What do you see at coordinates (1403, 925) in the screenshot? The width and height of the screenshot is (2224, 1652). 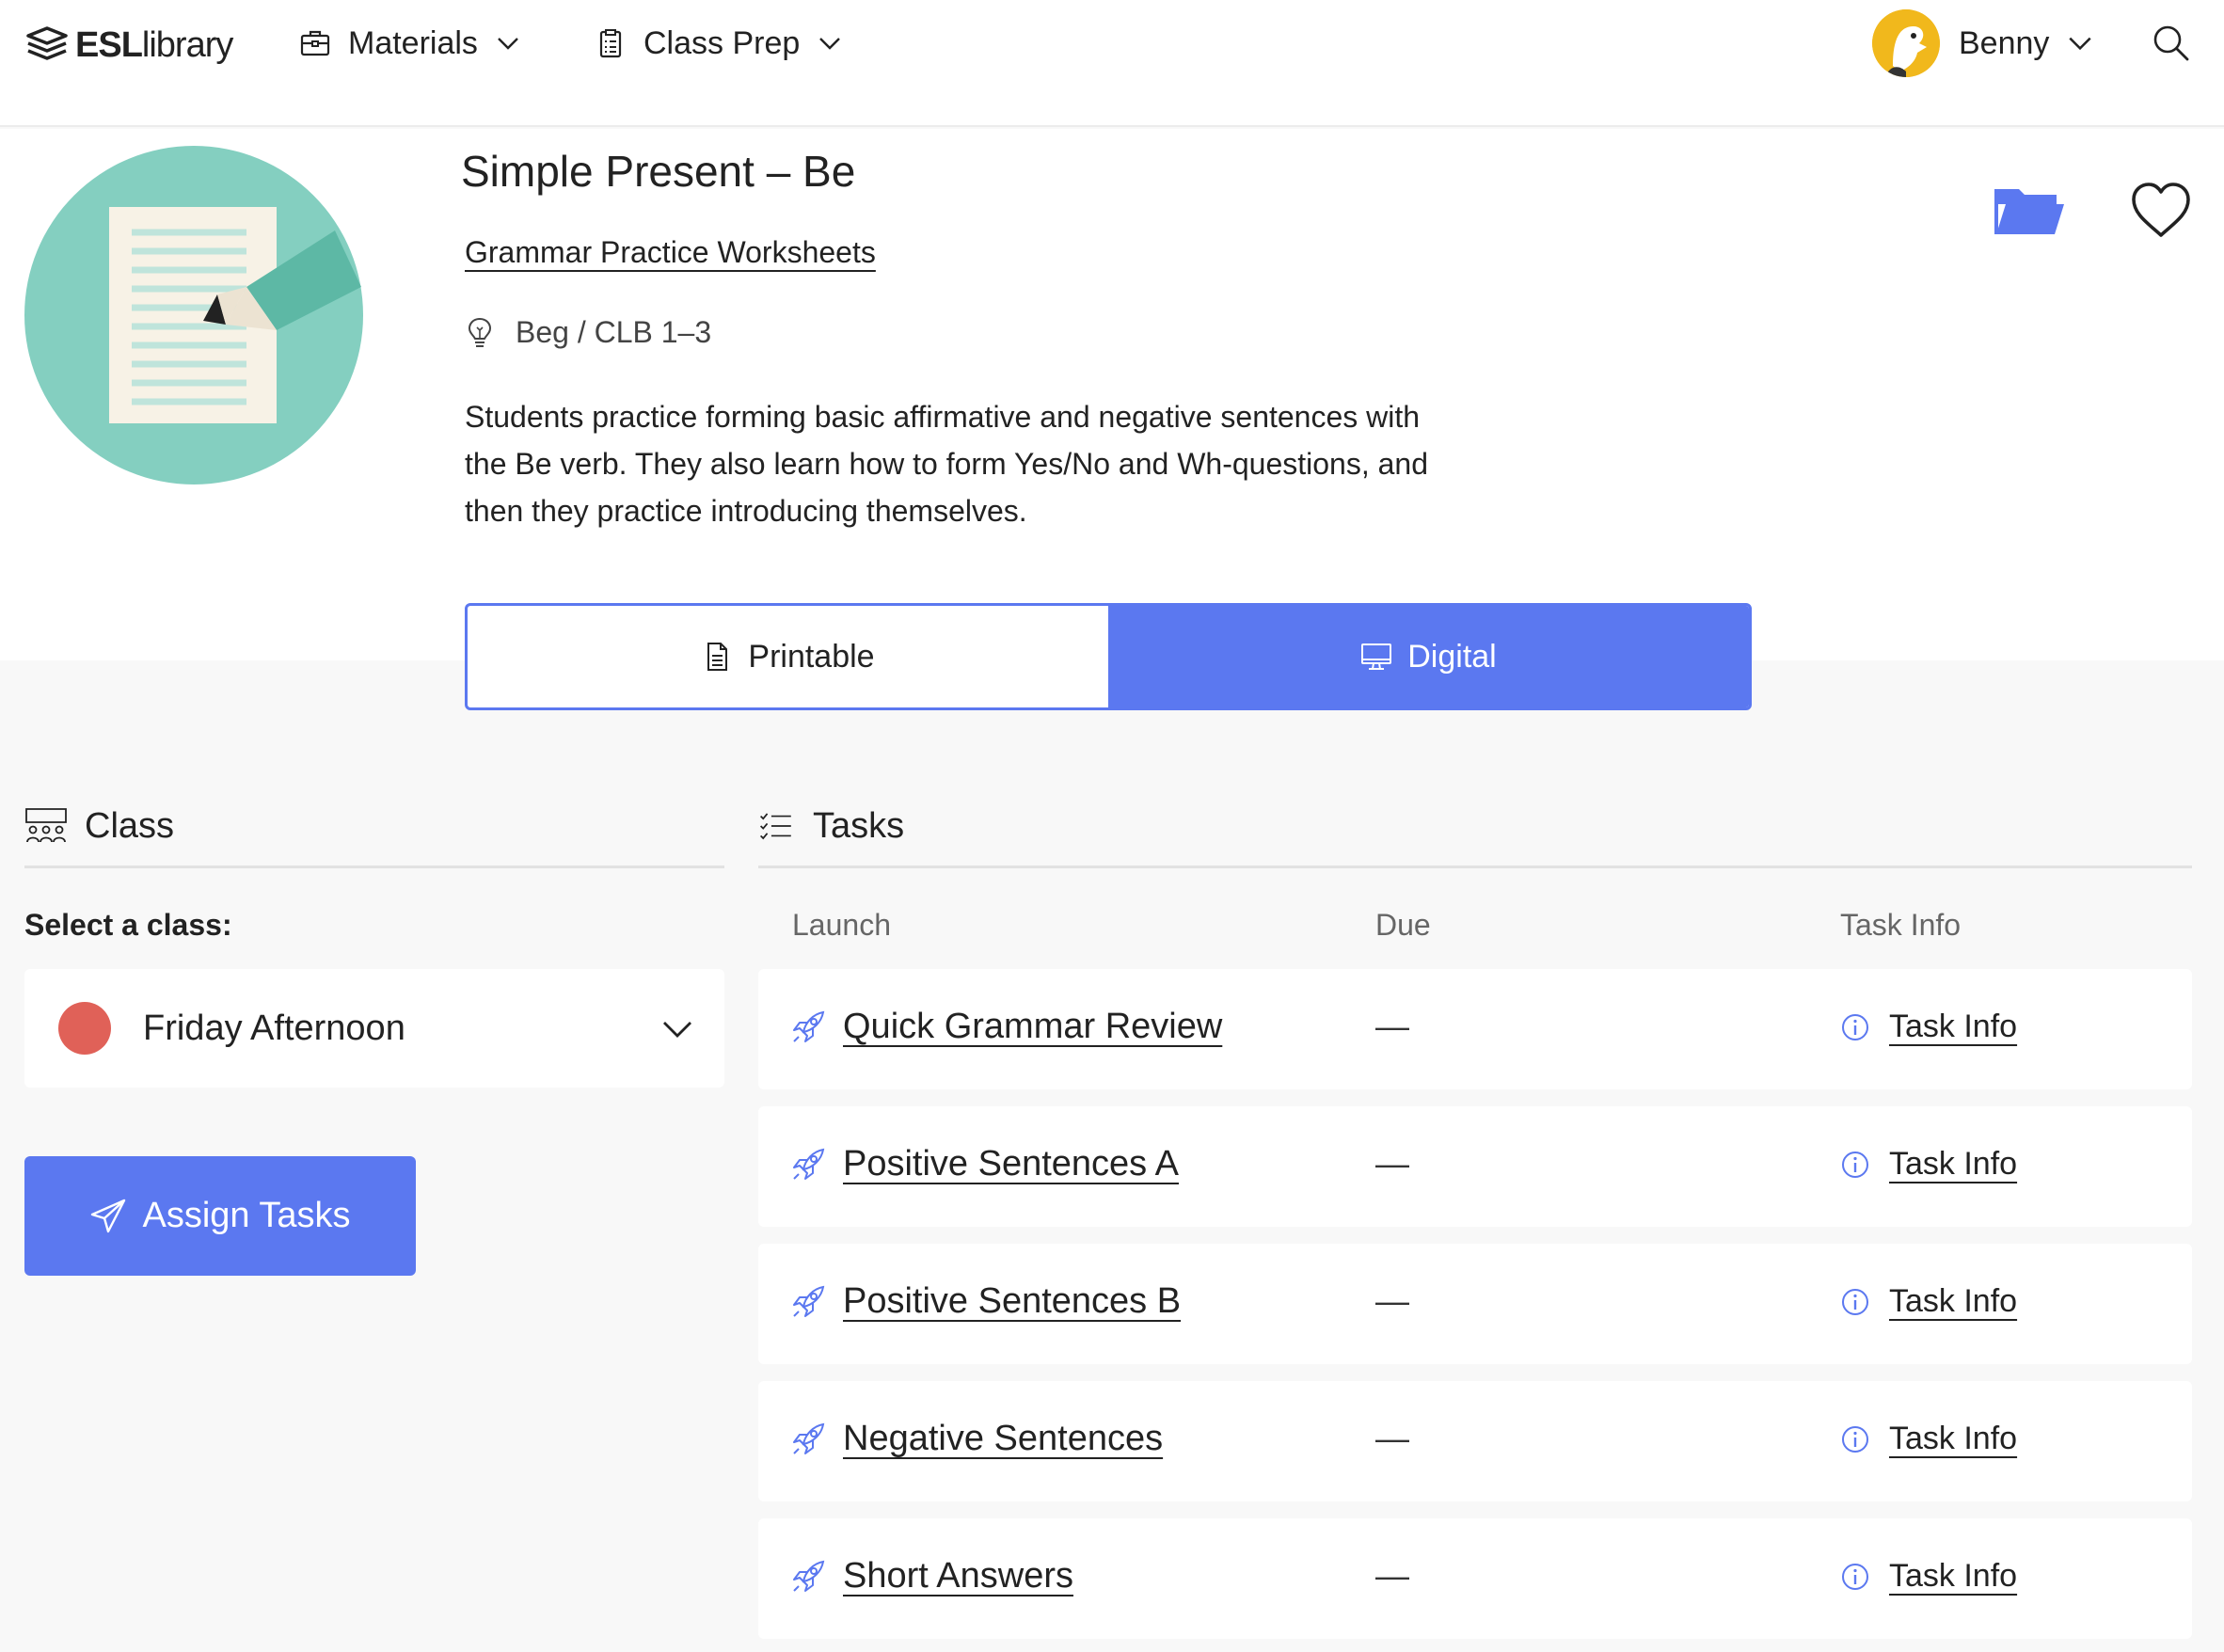 I see `column-header-due: Due` at bounding box center [1403, 925].